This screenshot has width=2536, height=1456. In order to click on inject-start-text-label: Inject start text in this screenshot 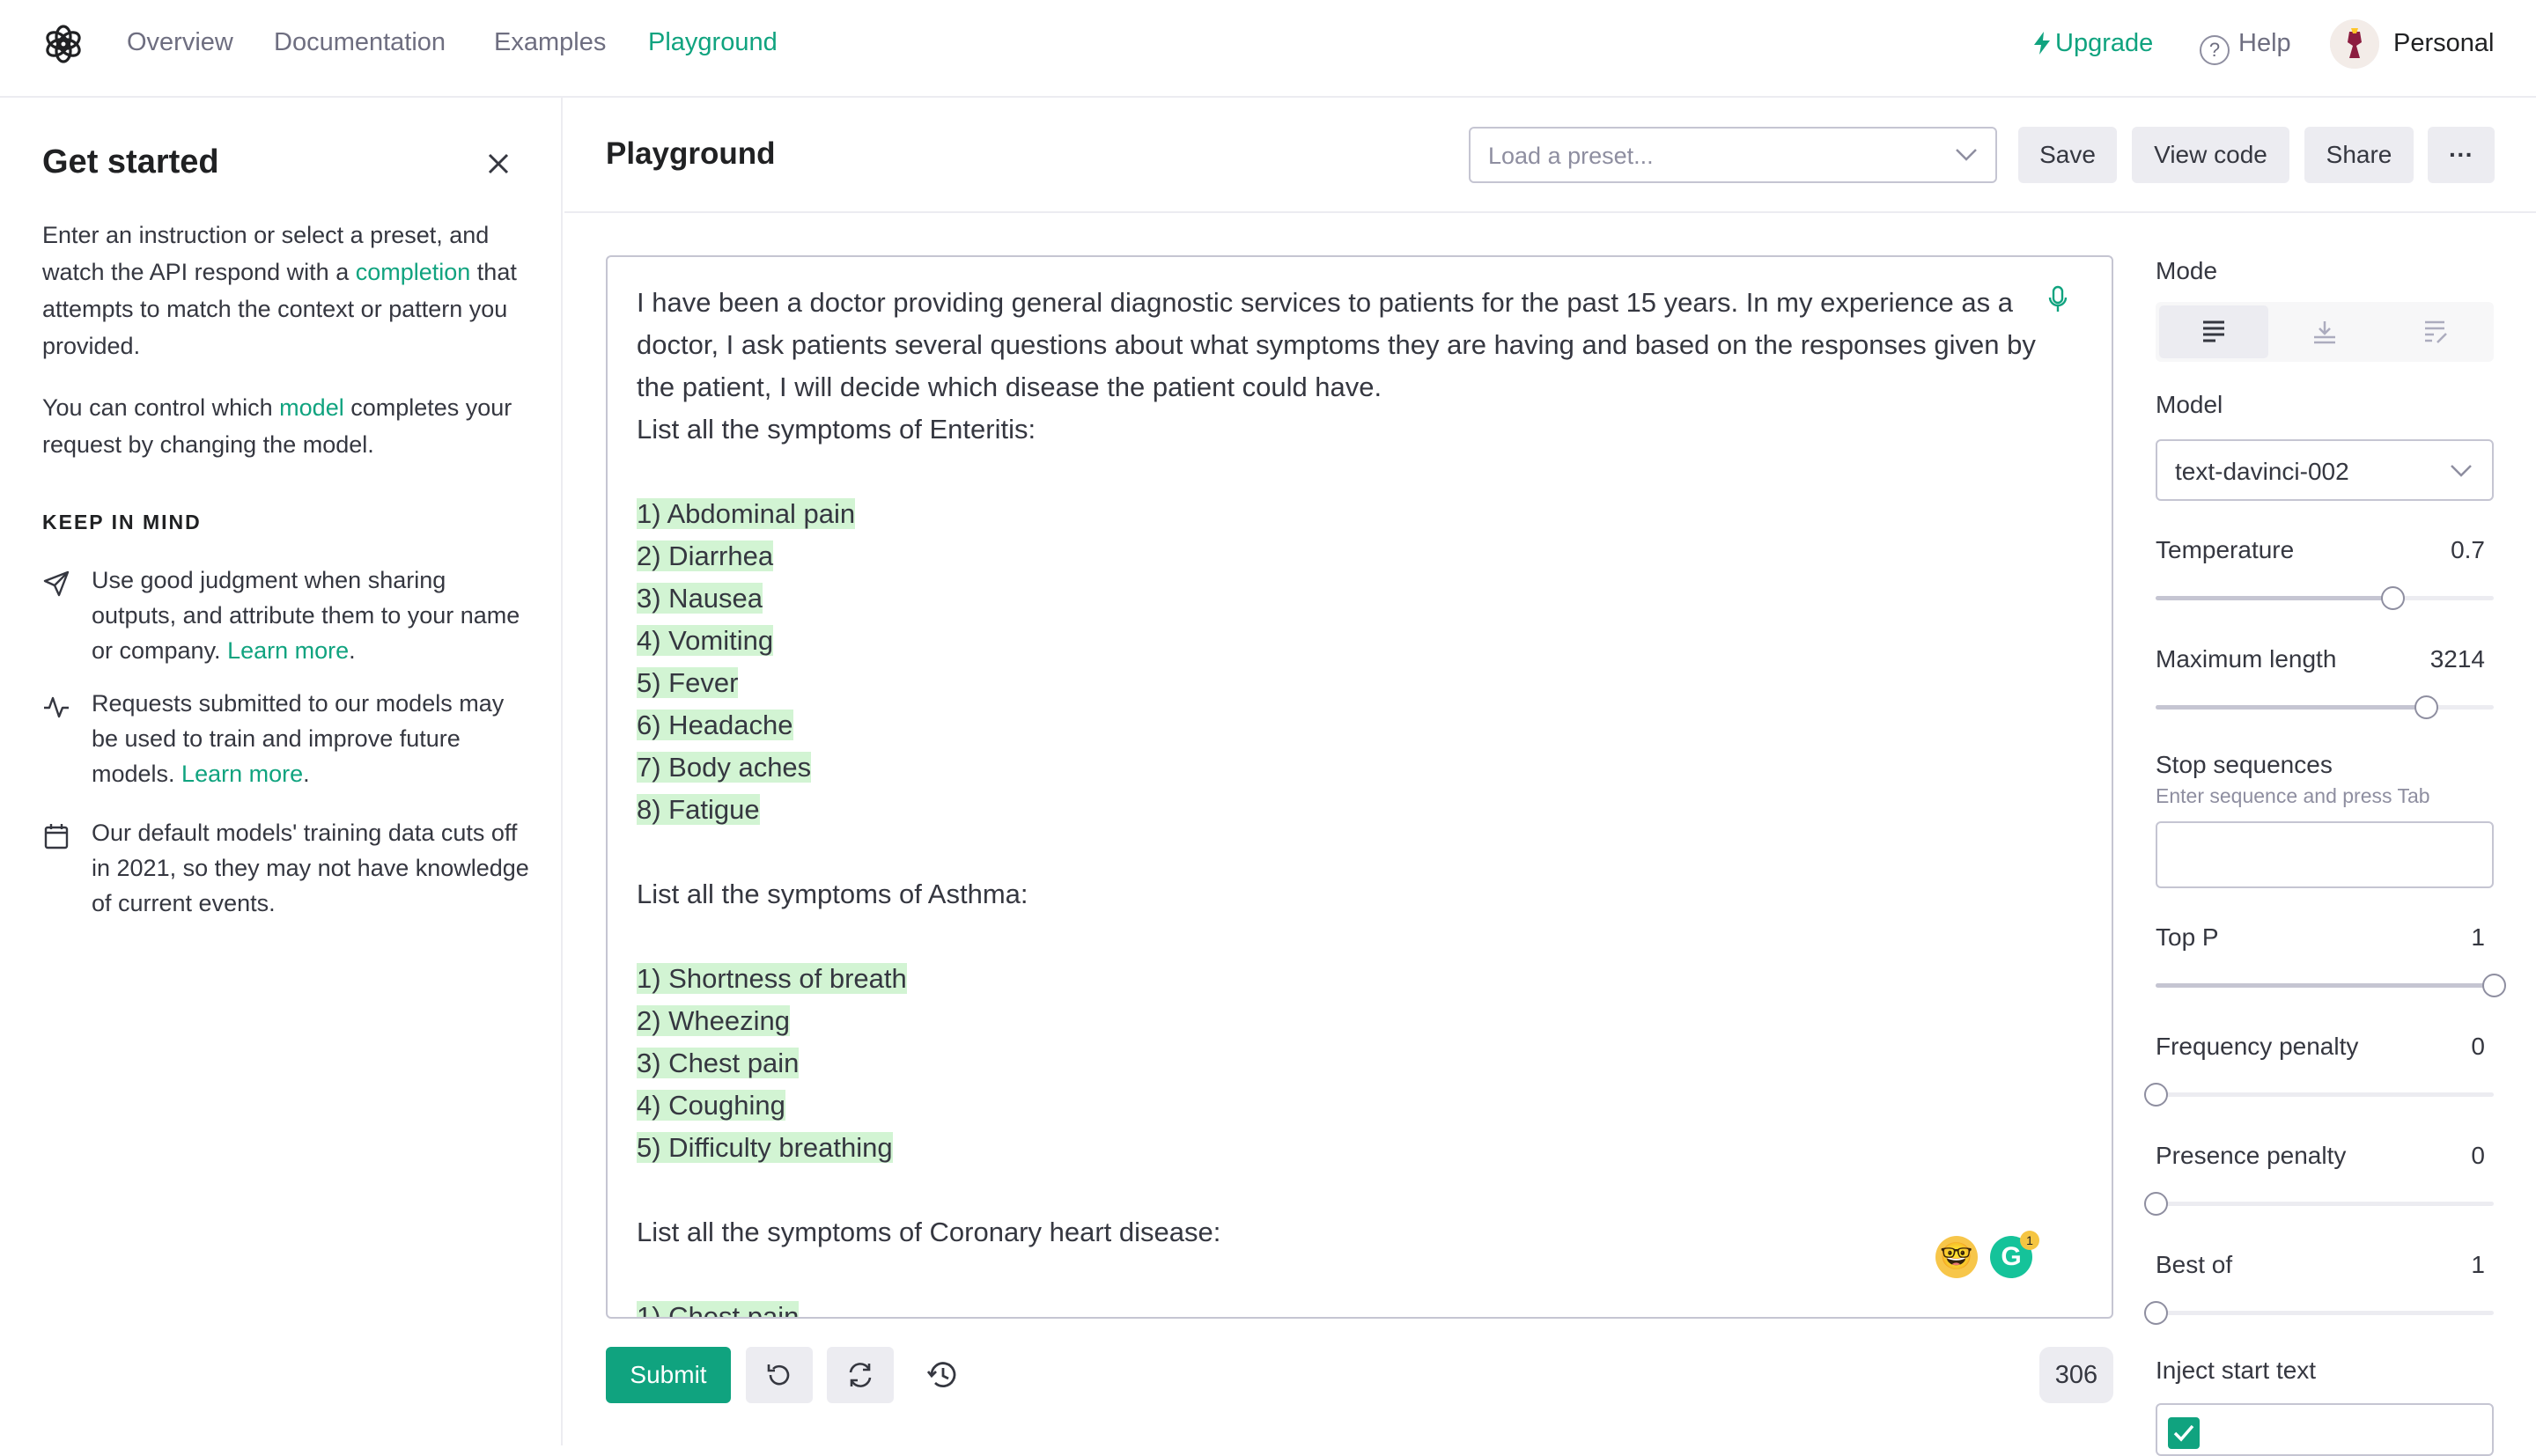, I will do `click(2236, 1370)`.